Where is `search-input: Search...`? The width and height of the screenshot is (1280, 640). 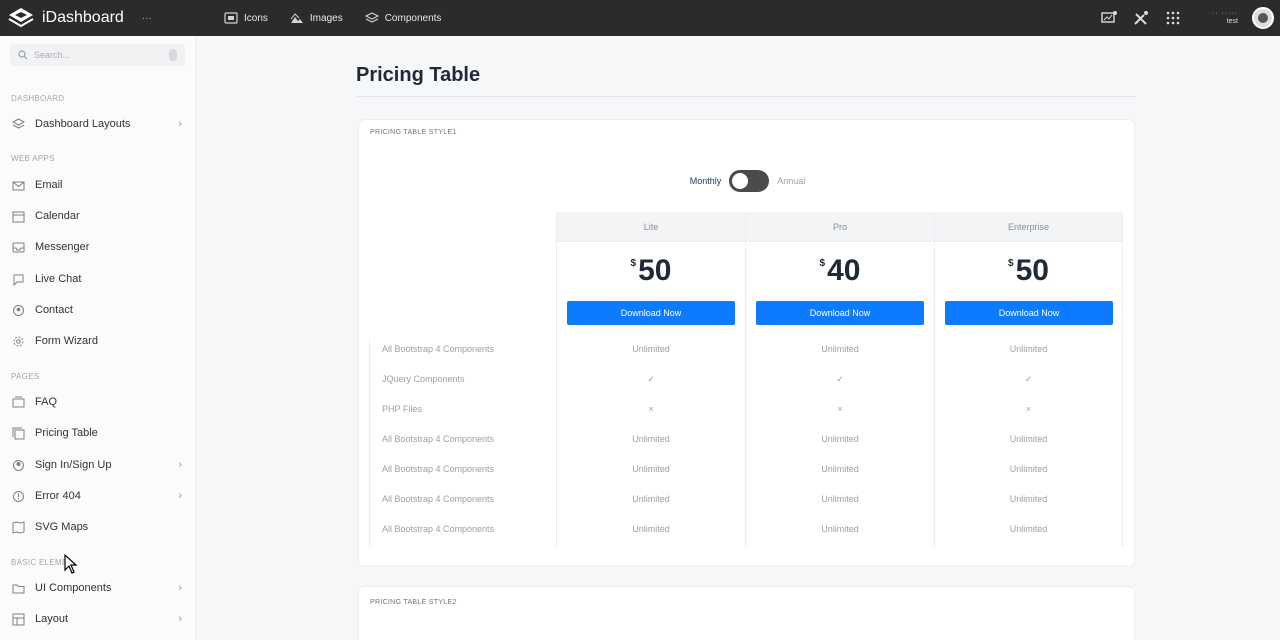
search-input: Search... is located at coordinates (52, 55).